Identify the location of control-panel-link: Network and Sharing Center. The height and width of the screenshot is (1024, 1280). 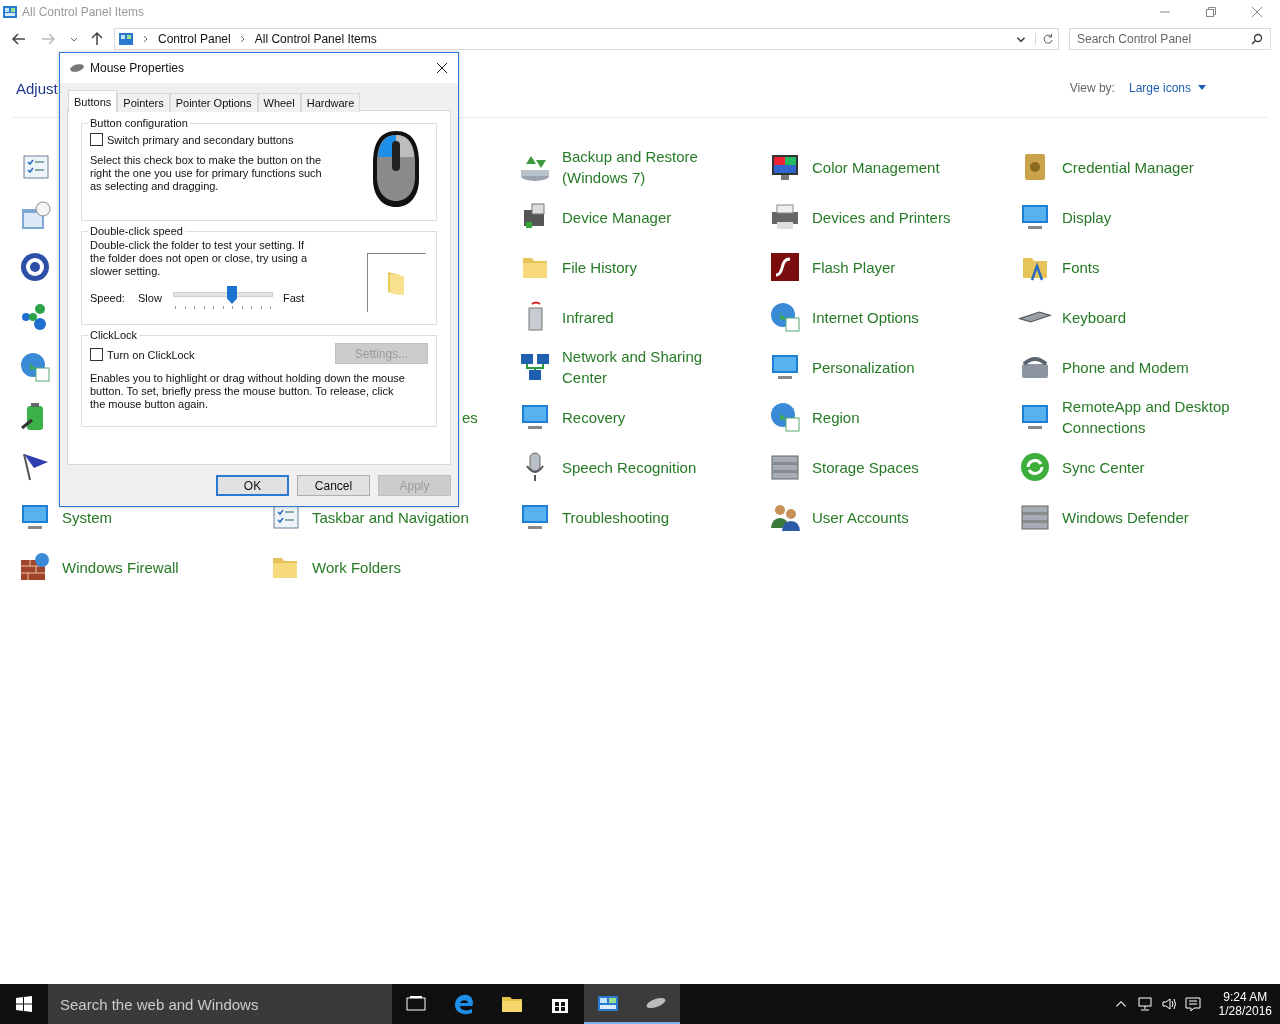
(651, 367).